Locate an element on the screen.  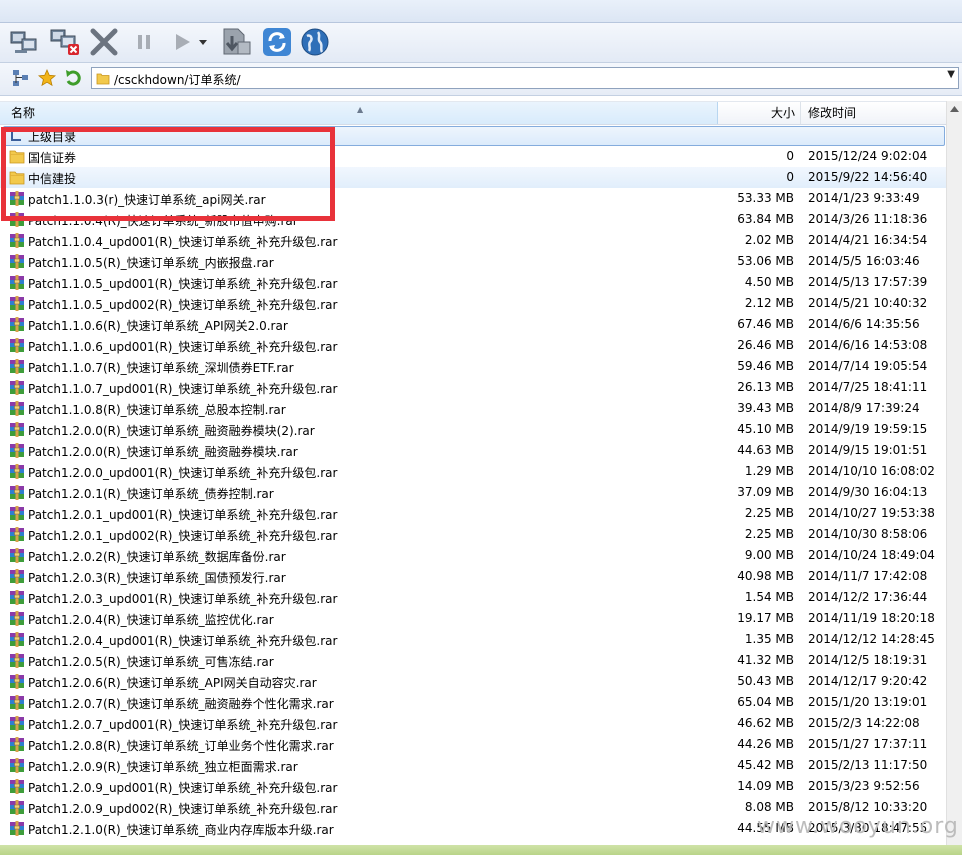
start-dropdown is located at coordinates (203, 42).